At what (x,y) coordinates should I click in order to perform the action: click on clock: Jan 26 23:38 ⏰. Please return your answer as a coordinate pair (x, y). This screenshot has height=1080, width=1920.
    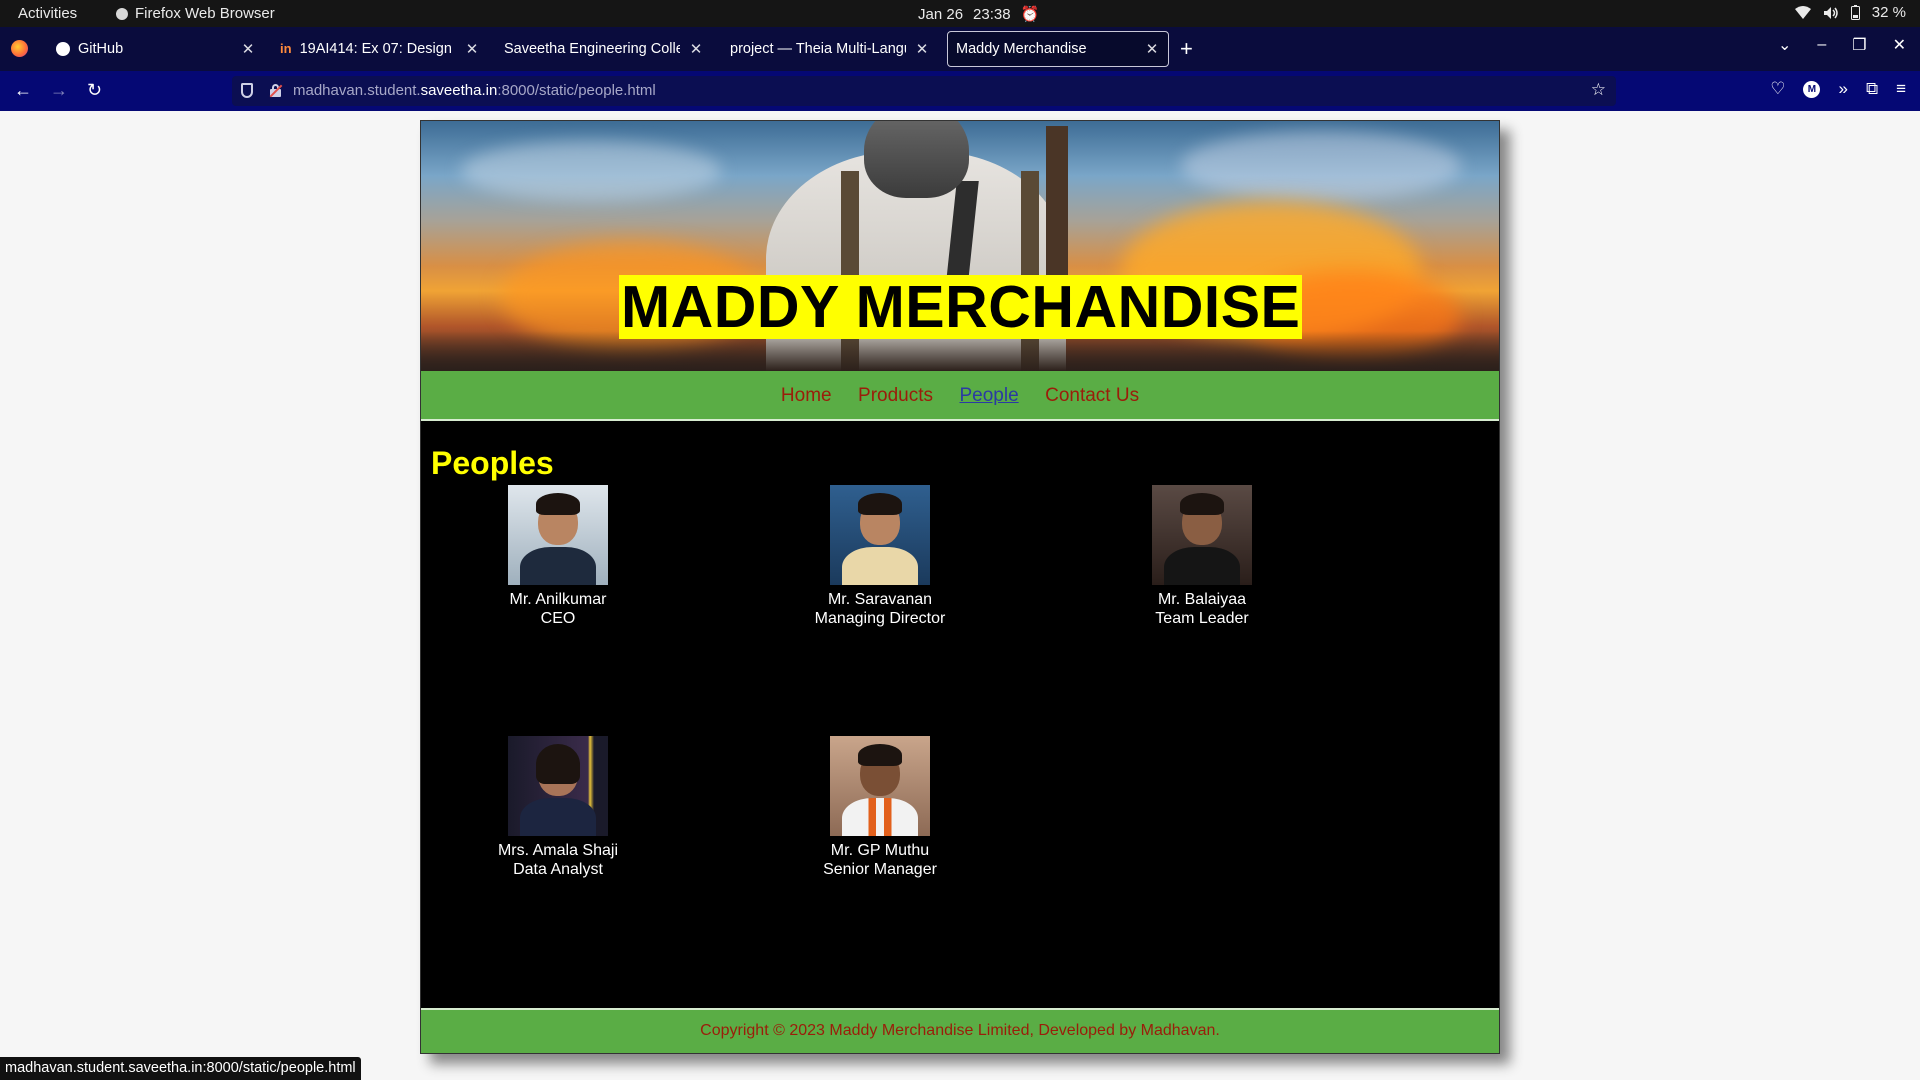
    Looking at the image, I should click on (979, 14).